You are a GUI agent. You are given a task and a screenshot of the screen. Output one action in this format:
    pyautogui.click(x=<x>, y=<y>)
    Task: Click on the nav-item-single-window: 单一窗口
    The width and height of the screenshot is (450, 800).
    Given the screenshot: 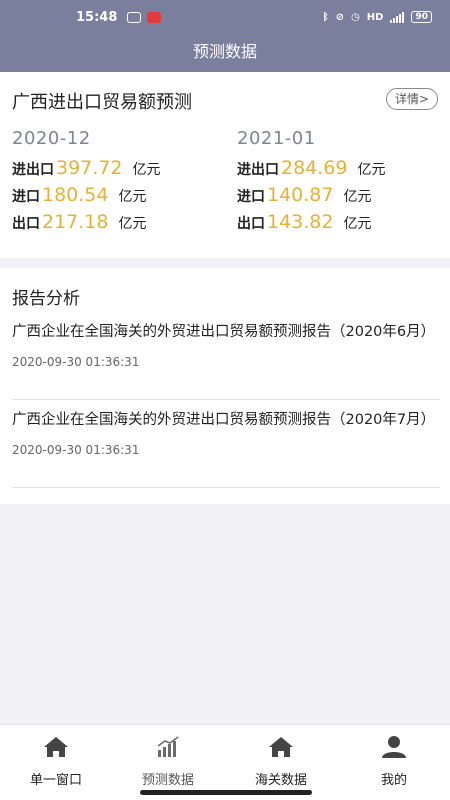 What is the action you would take?
    pyautogui.click(x=56, y=761)
    